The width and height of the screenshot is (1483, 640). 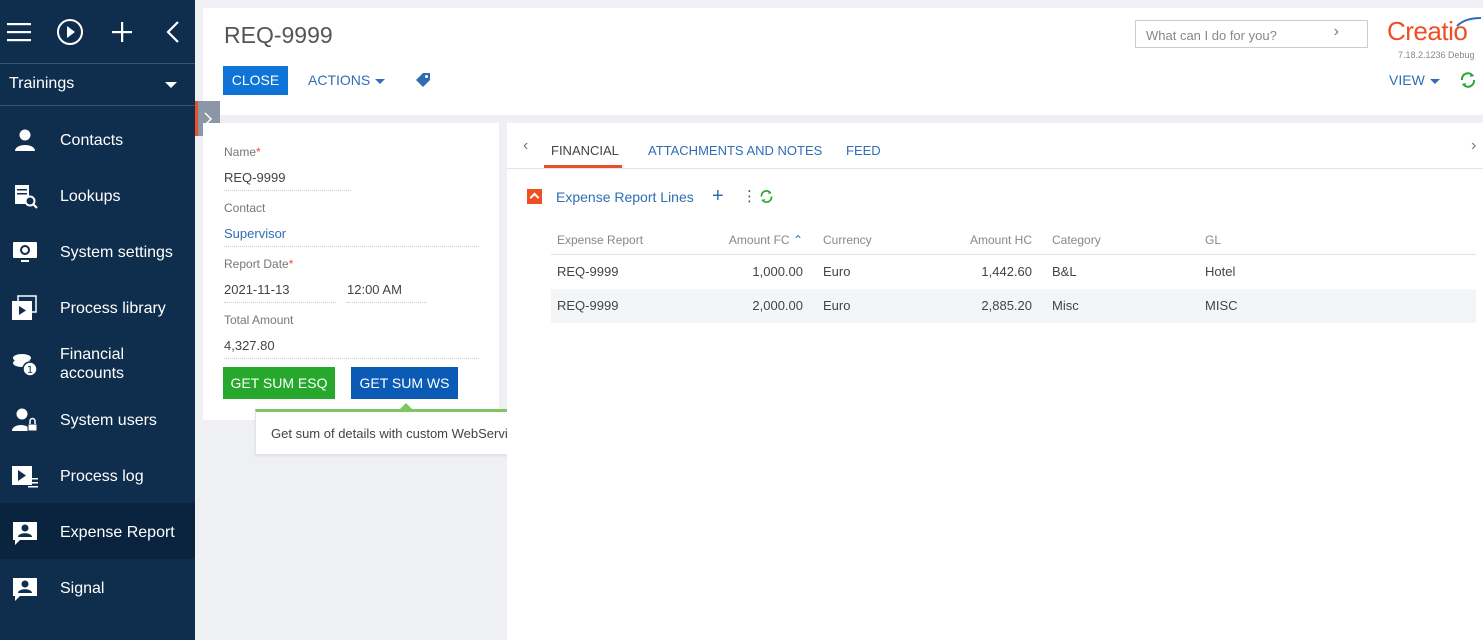 What do you see at coordinates (117, 532) in the screenshot?
I see `sidebar-item-label: Expense Report` at bounding box center [117, 532].